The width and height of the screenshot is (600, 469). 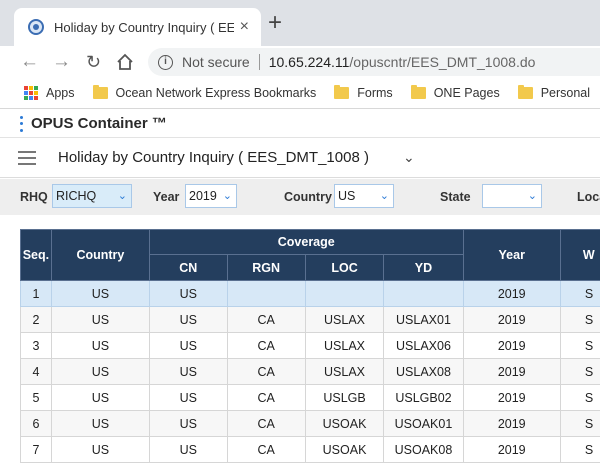 What do you see at coordinates (36, 255) in the screenshot?
I see `header-seq: Seq.` at bounding box center [36, 255].